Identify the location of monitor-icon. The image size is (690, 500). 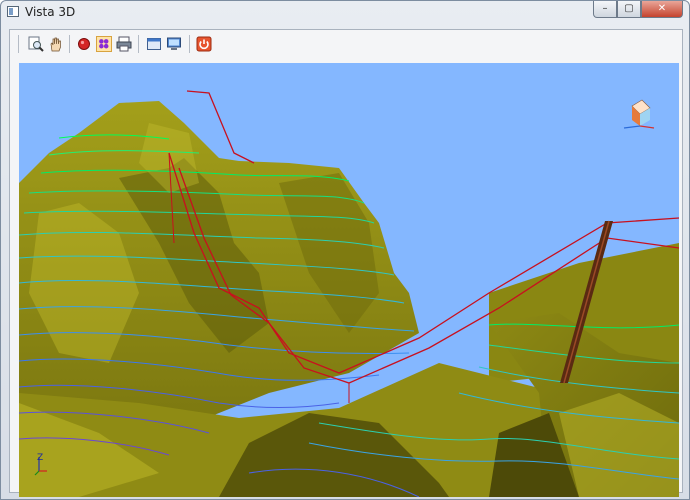
(174, 44).